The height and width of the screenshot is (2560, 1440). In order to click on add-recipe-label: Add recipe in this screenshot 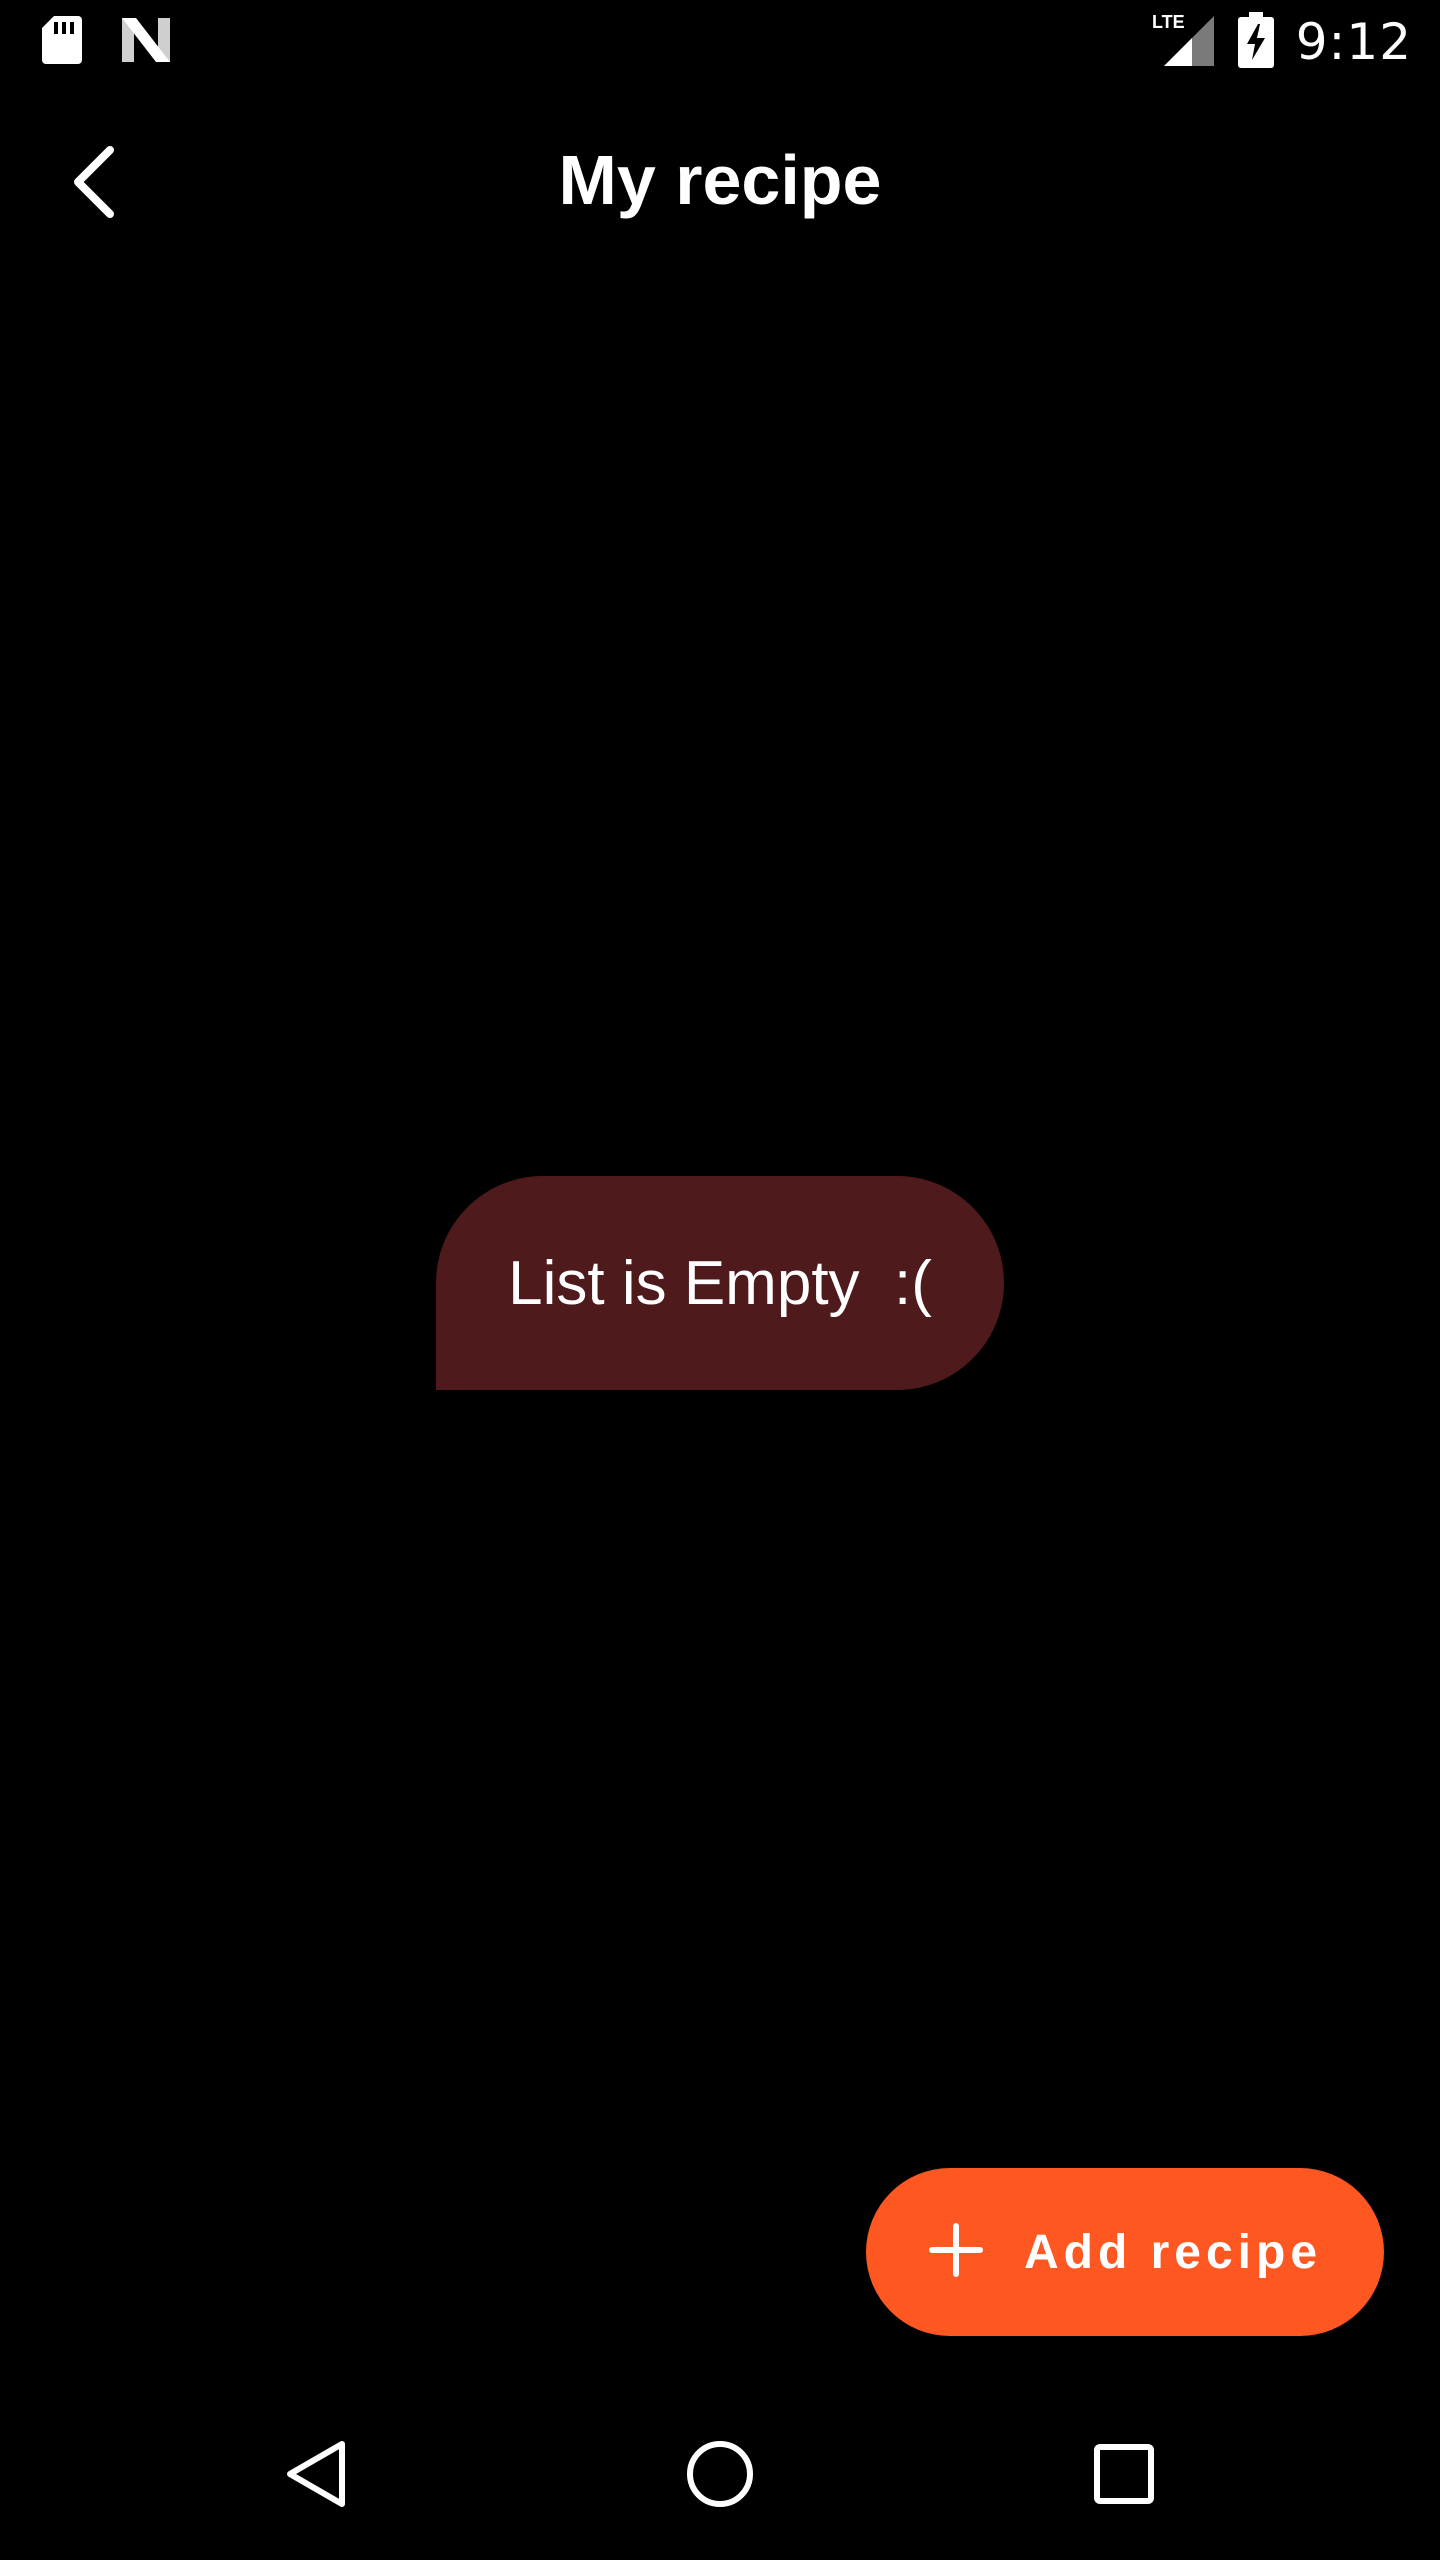, I will do `click(1173, 2252)`.